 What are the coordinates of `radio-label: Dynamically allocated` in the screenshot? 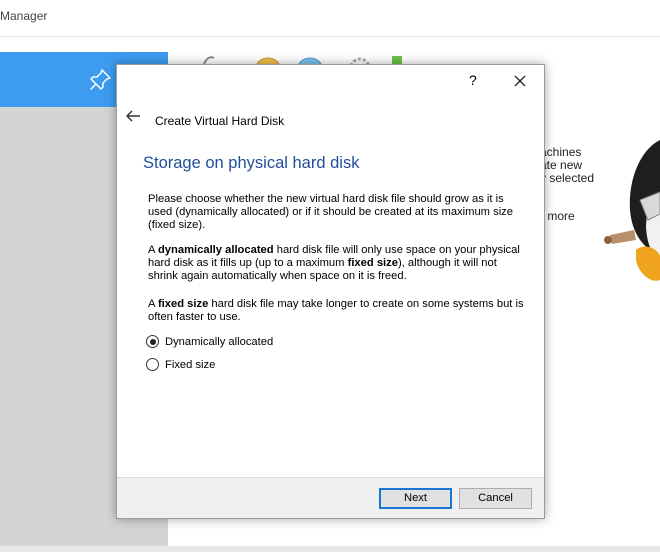 It's located at (219, 341).